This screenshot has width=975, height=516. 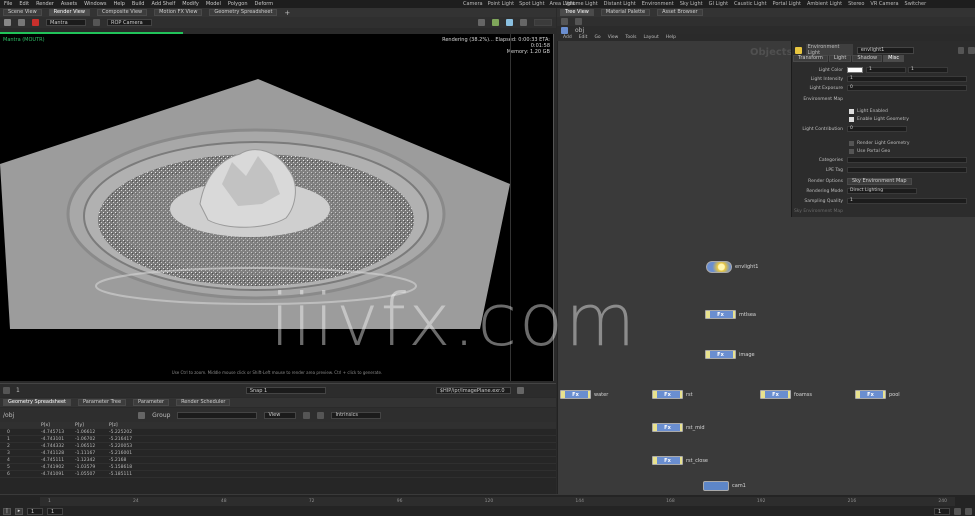 What do you see at coordinates (971, 50) in the screenshot?
I see `help-icon` at bounding box center [971, 50].